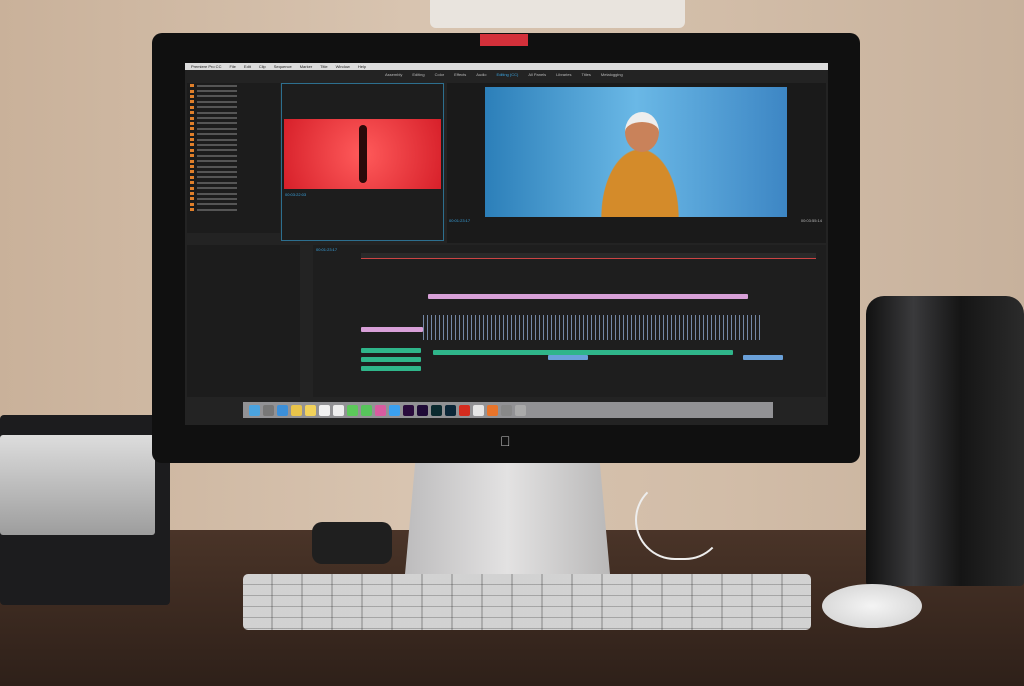 The height and width of the screenshot is (686, 1024). Describe the element at coordinates (440, 74) in the screenshot. I see `workspace-tab: Color` at that location.